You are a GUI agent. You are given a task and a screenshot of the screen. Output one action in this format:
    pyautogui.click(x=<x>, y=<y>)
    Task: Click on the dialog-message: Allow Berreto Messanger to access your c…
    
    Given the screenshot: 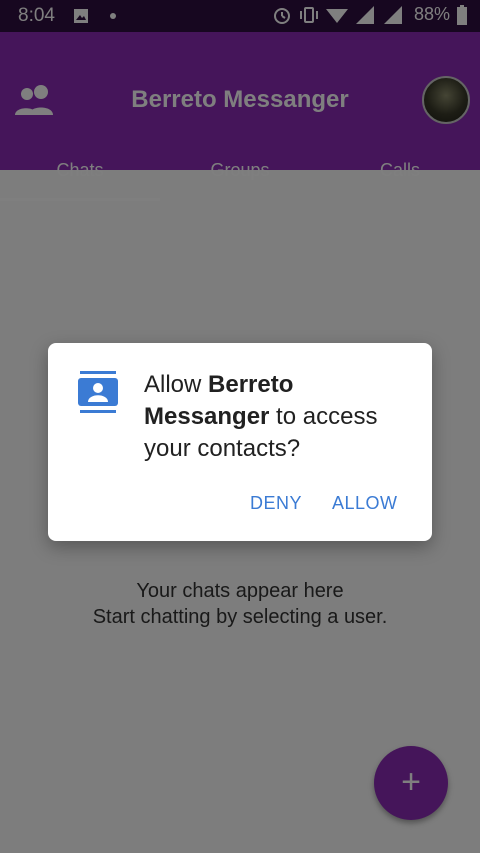 What is the action you would take?
    pyautogui.click(x=279, y=417)
    